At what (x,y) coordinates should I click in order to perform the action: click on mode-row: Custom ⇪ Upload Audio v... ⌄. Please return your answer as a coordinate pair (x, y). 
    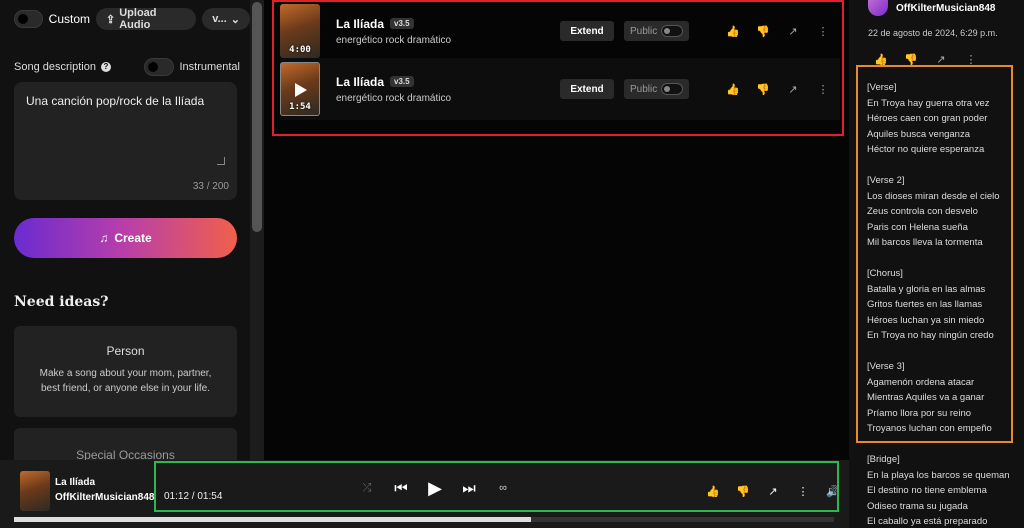
    Looking at the image, I should click on (132, 19).